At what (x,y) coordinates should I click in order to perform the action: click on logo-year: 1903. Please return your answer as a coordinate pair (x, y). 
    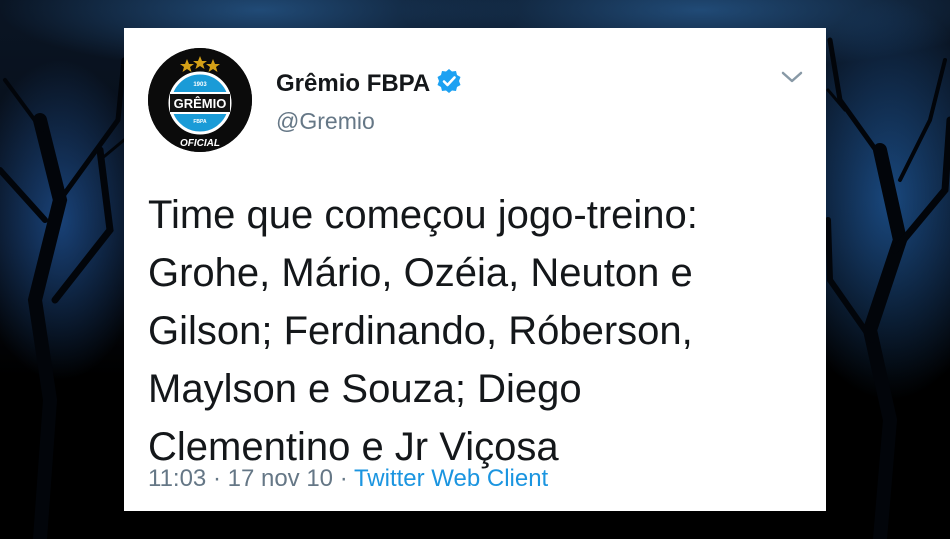
    Looking at the image, I should click on (200, 85).